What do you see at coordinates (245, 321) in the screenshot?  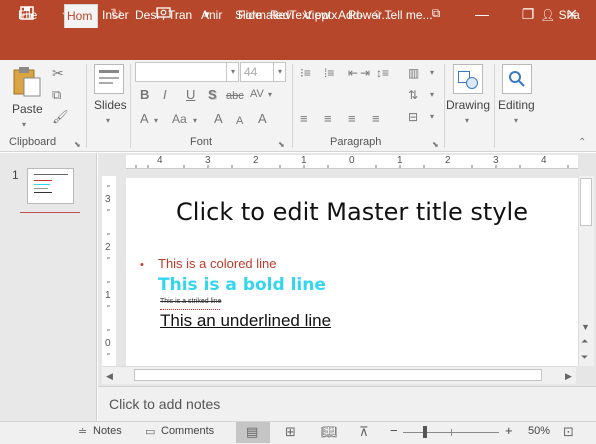 I see `underlined-line-text: This an underlined line` at bounding box center [245, 321].